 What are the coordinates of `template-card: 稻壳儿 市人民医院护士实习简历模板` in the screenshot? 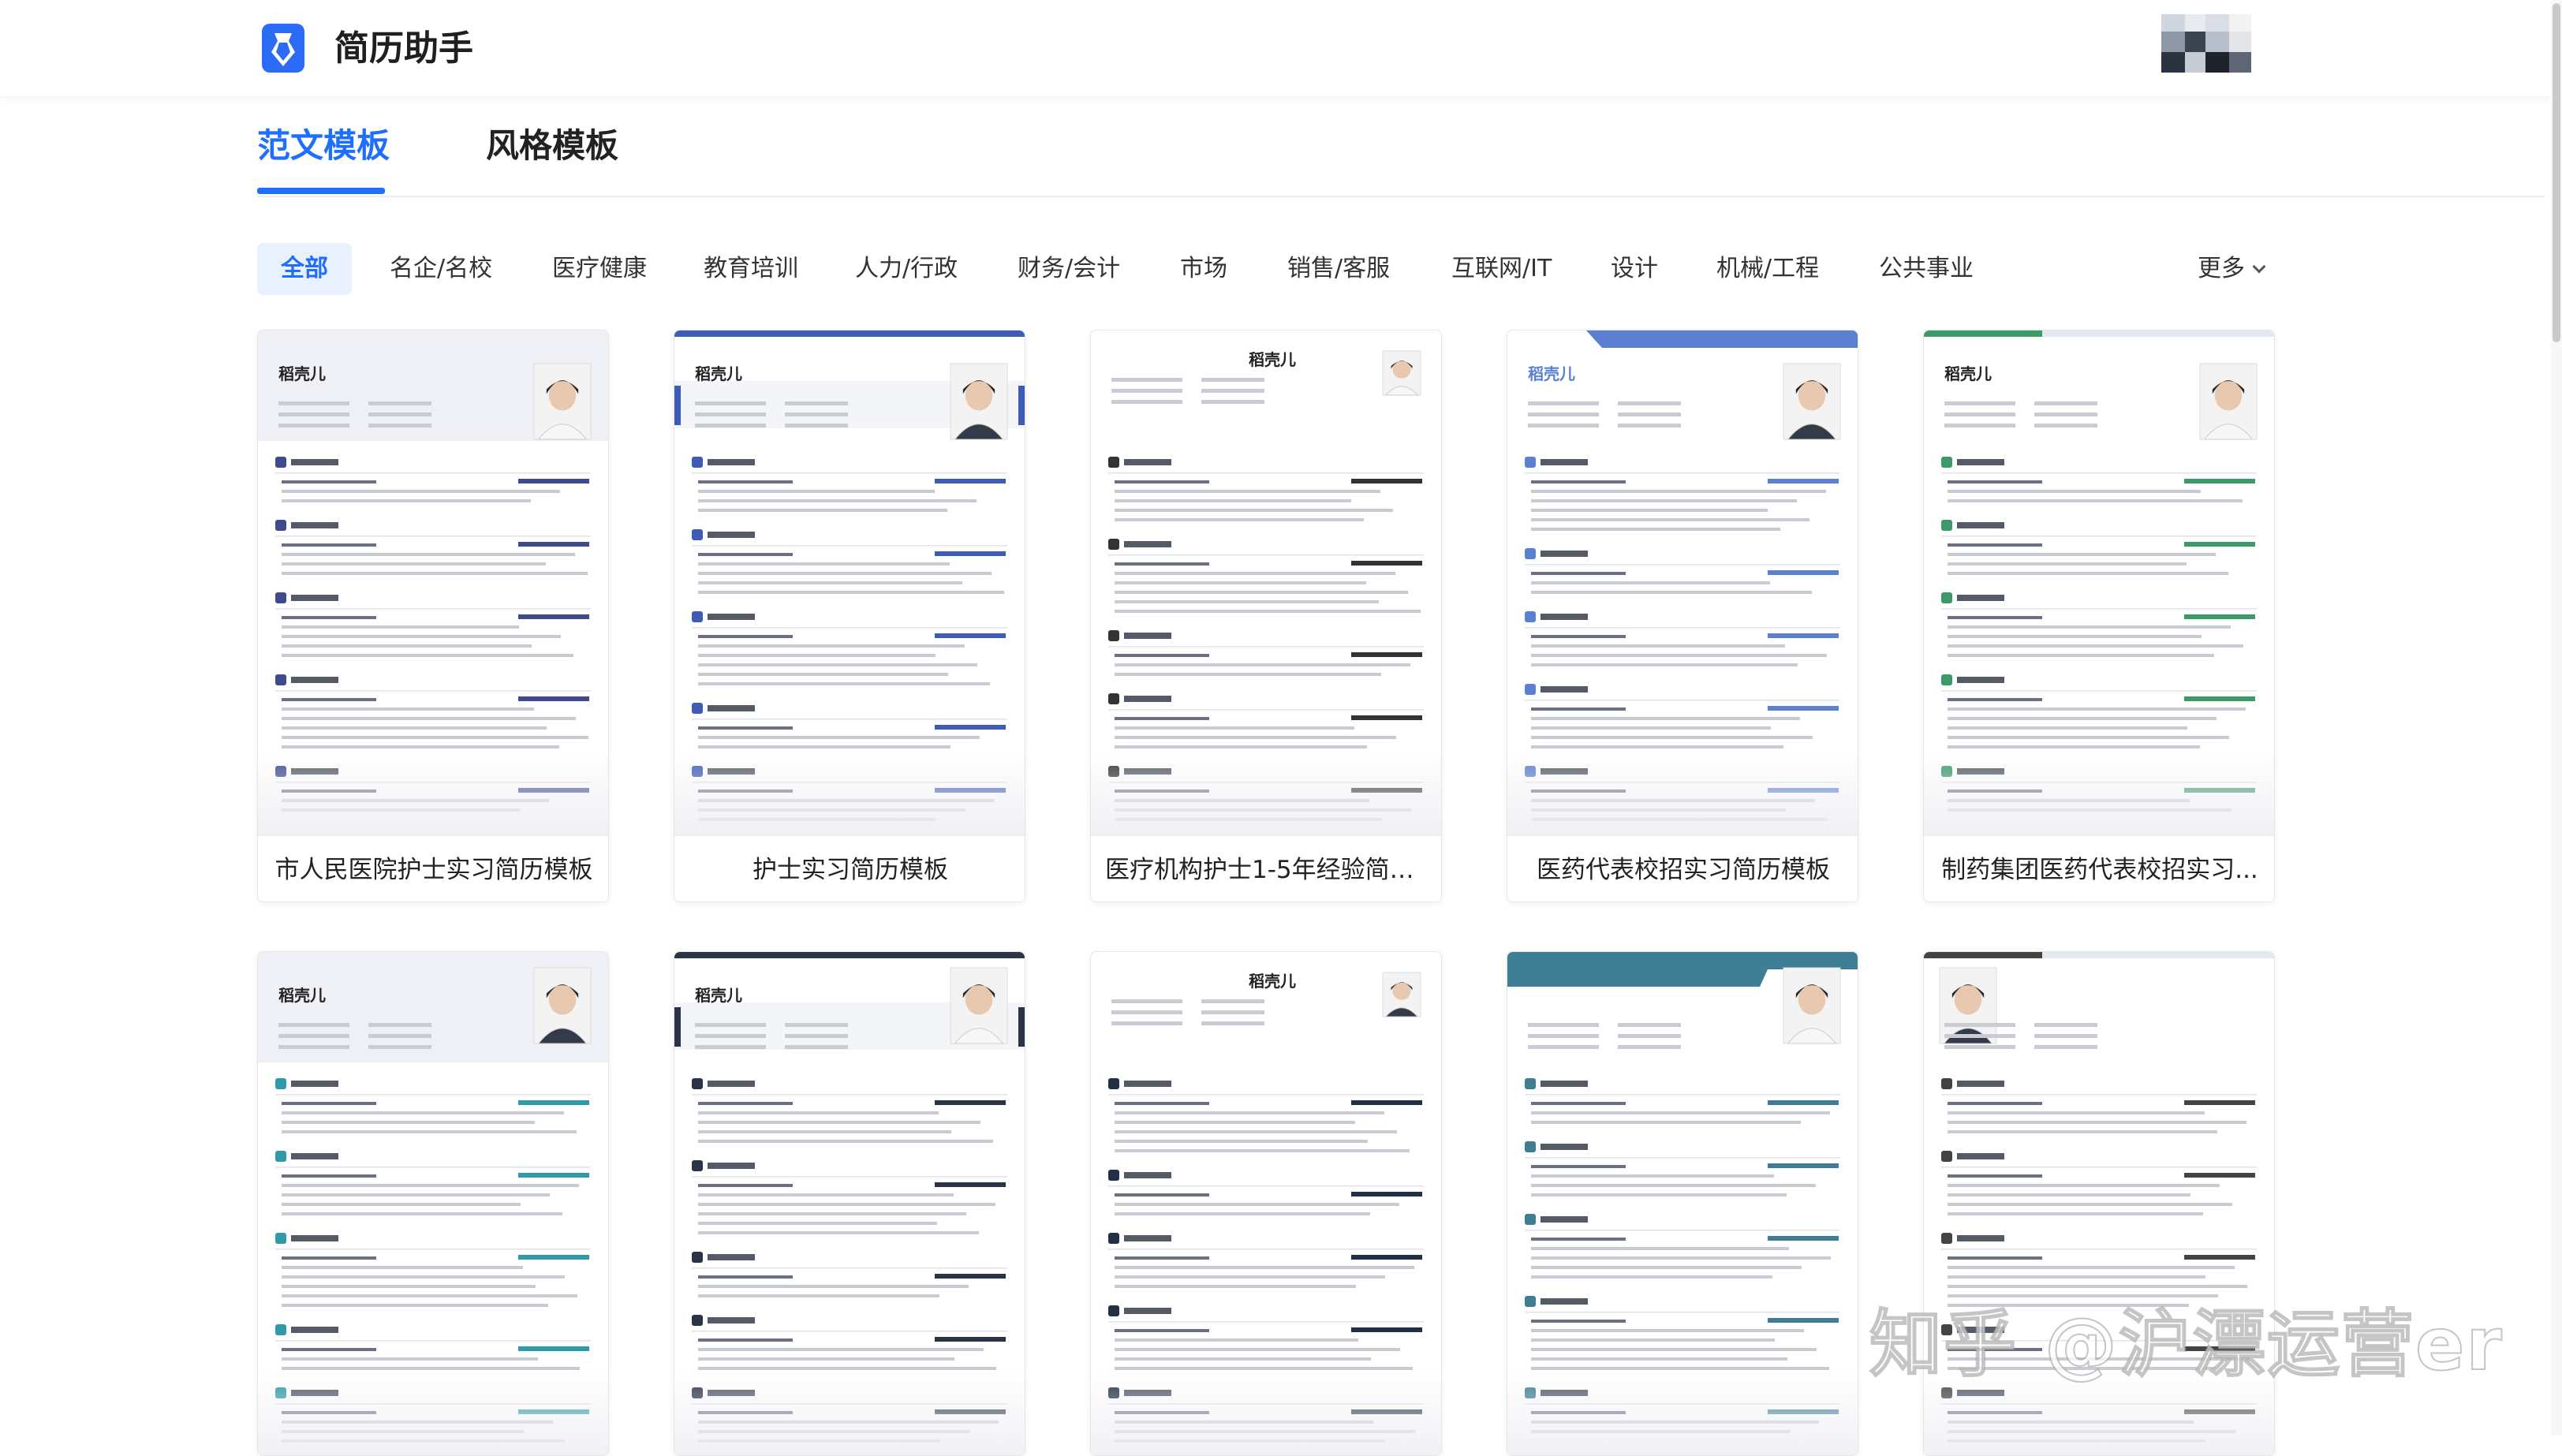 It's located at (433, 616).